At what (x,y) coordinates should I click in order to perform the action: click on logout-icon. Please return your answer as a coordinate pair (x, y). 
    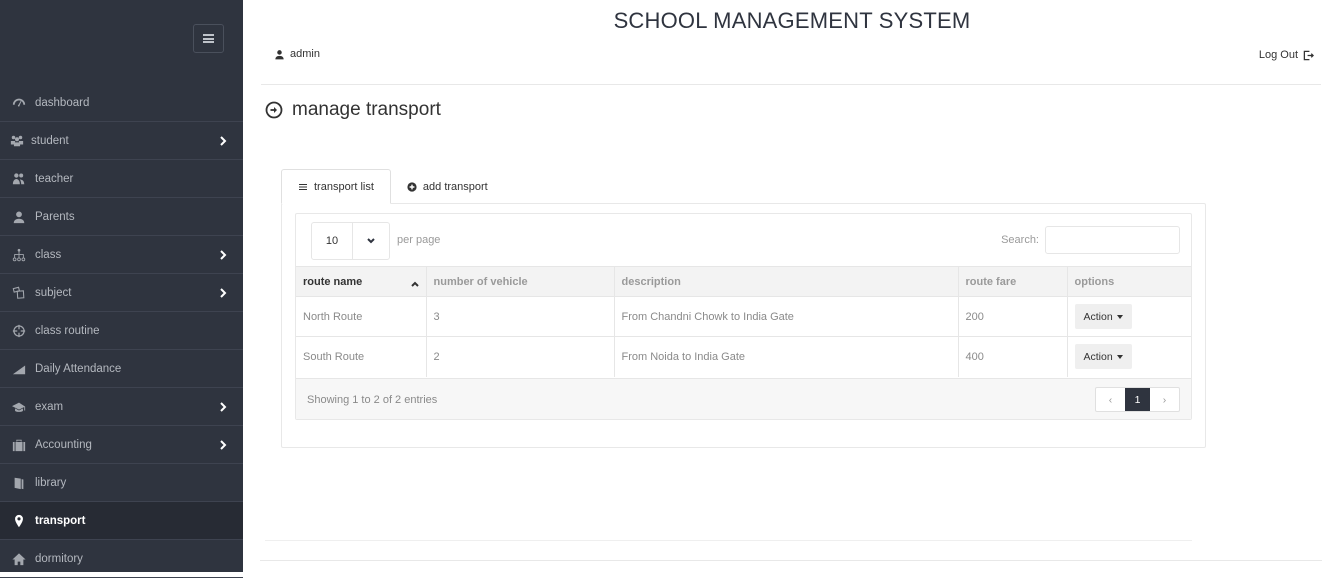
    Looking at the image, I should click on (1308, 55).